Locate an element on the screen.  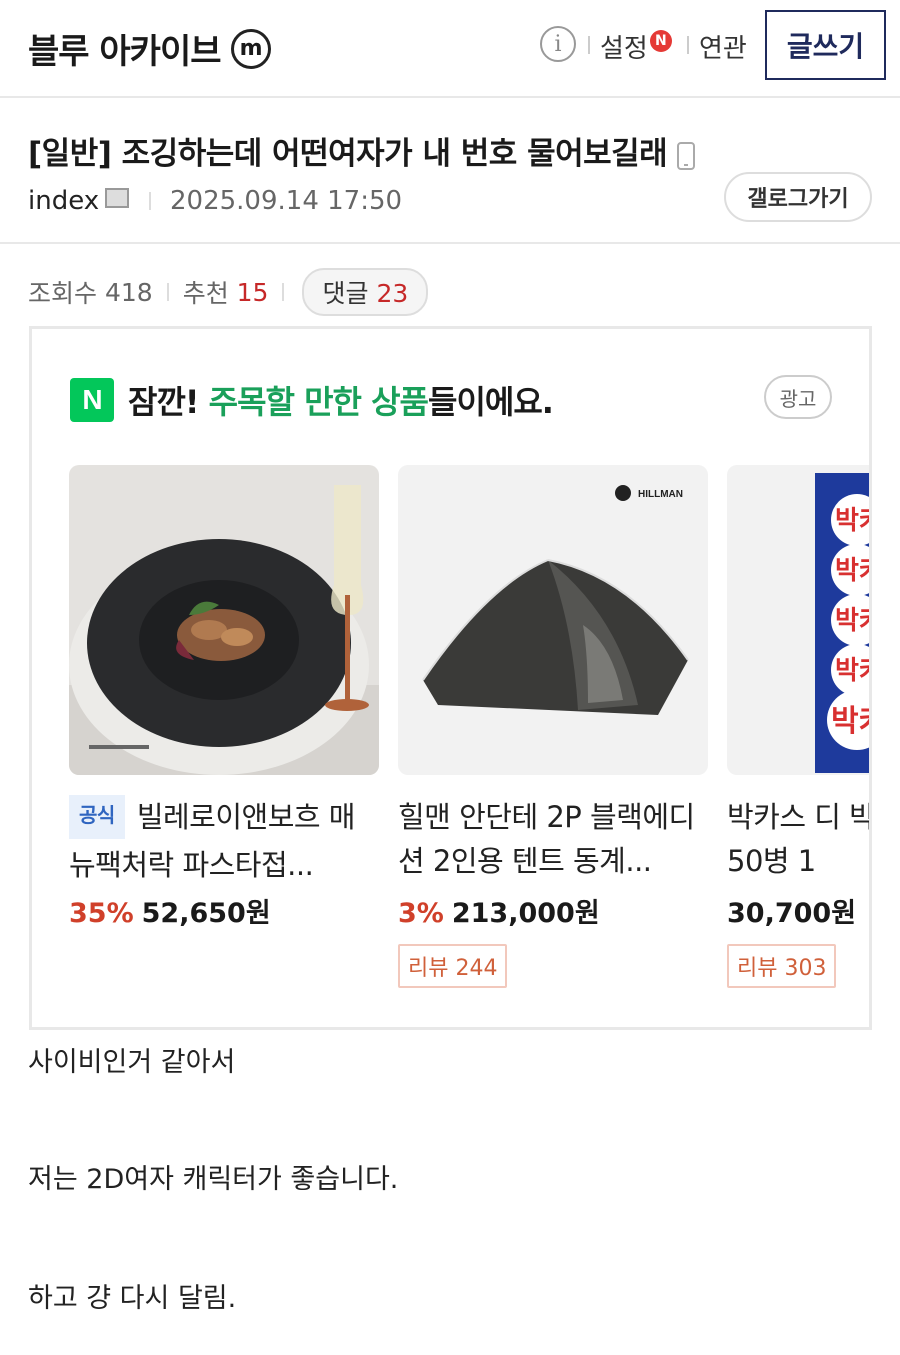
comments-button: 댓글 23 is located at coordinates (365, 292).